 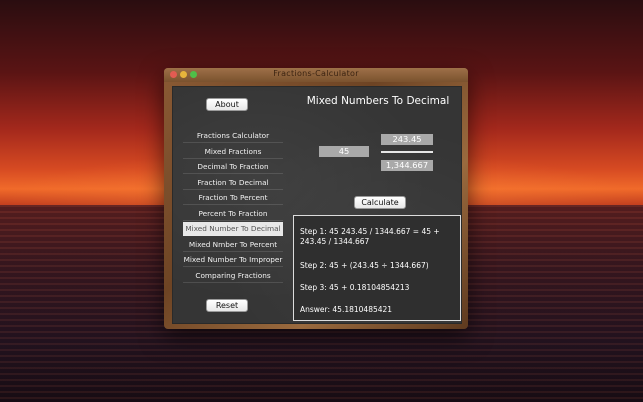 What do you see at coordinates (364, 265) in the screenshot?
I see `result-step-2: Step 2: 45 + (243.45 ÷ 1344.667)` at bounding box center [364, 265].